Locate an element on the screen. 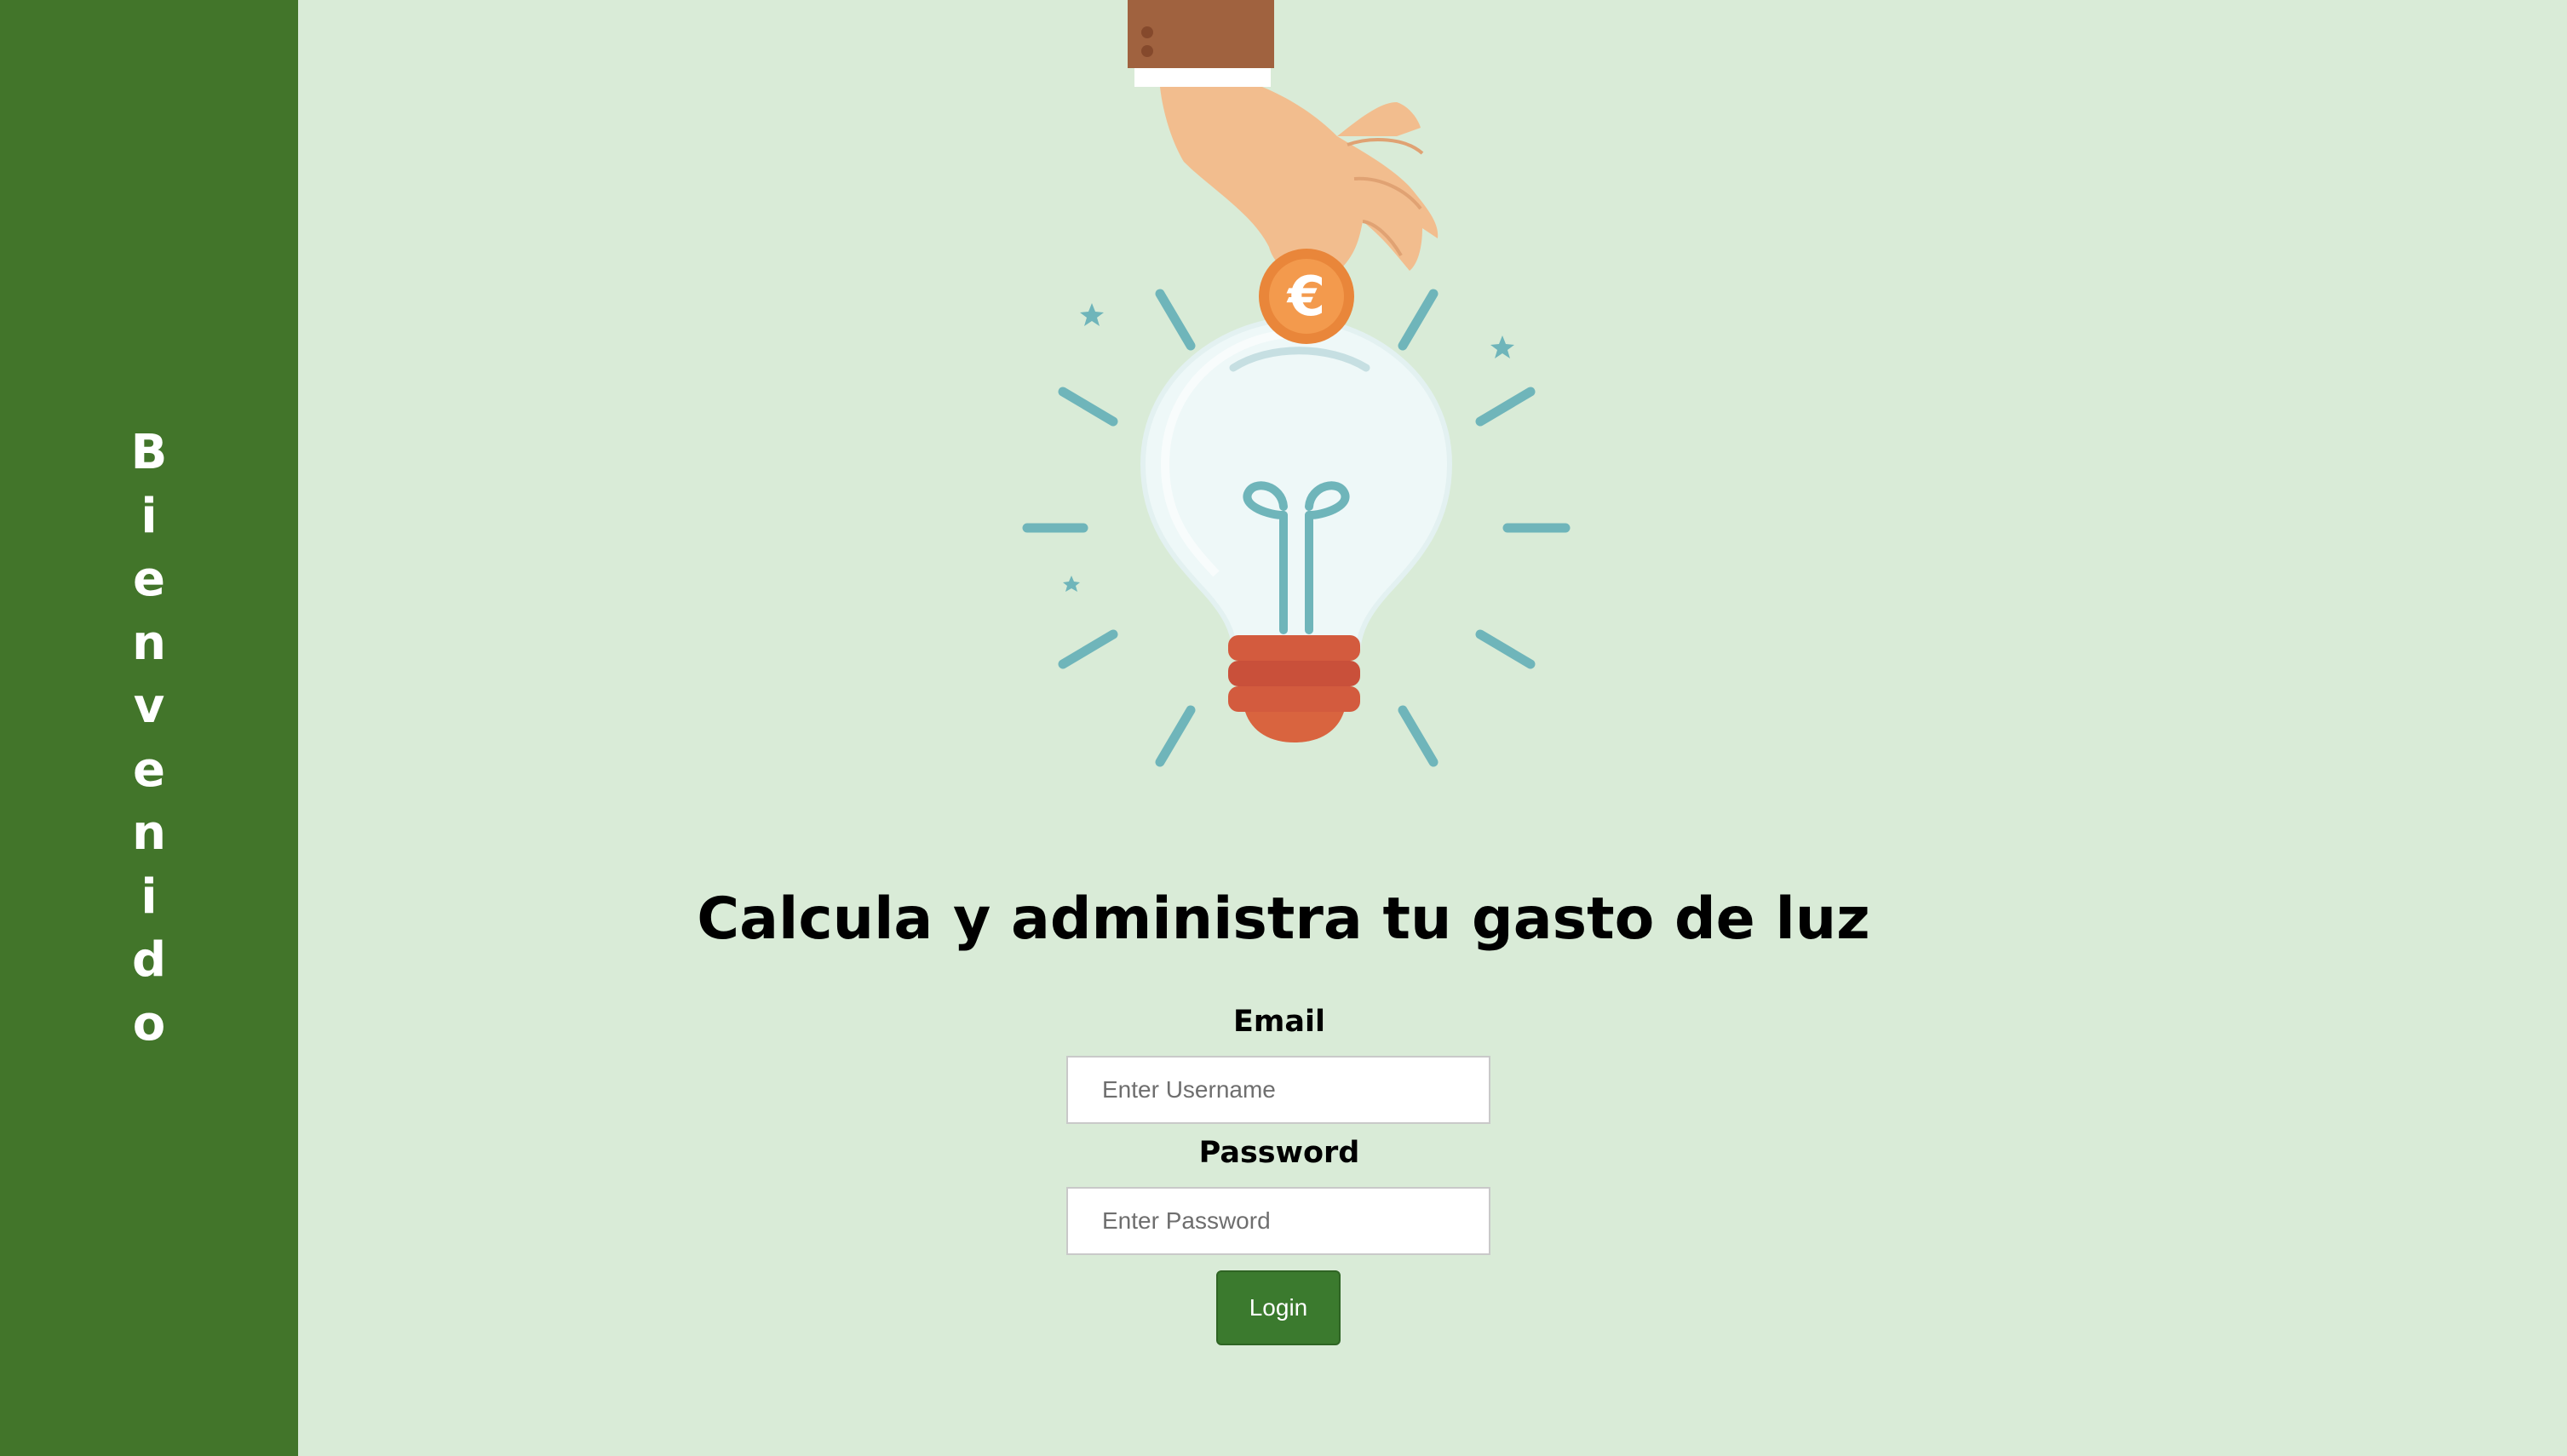 This screenshot has height=1456, width=2567. page-title: Calcula y administra tu gasto de luz is located at coordinates (1283, 919).